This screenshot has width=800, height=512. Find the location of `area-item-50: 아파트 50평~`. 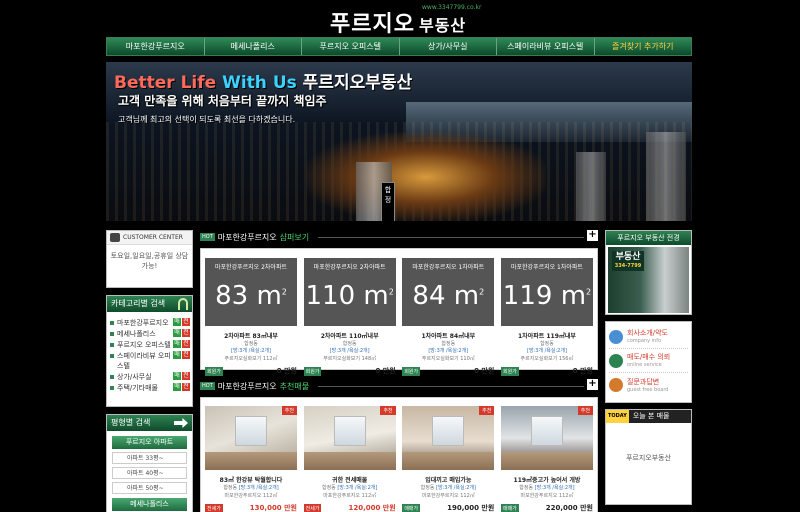

area-item-50: 아파트 50평~ is located at coordinates (149, 488).